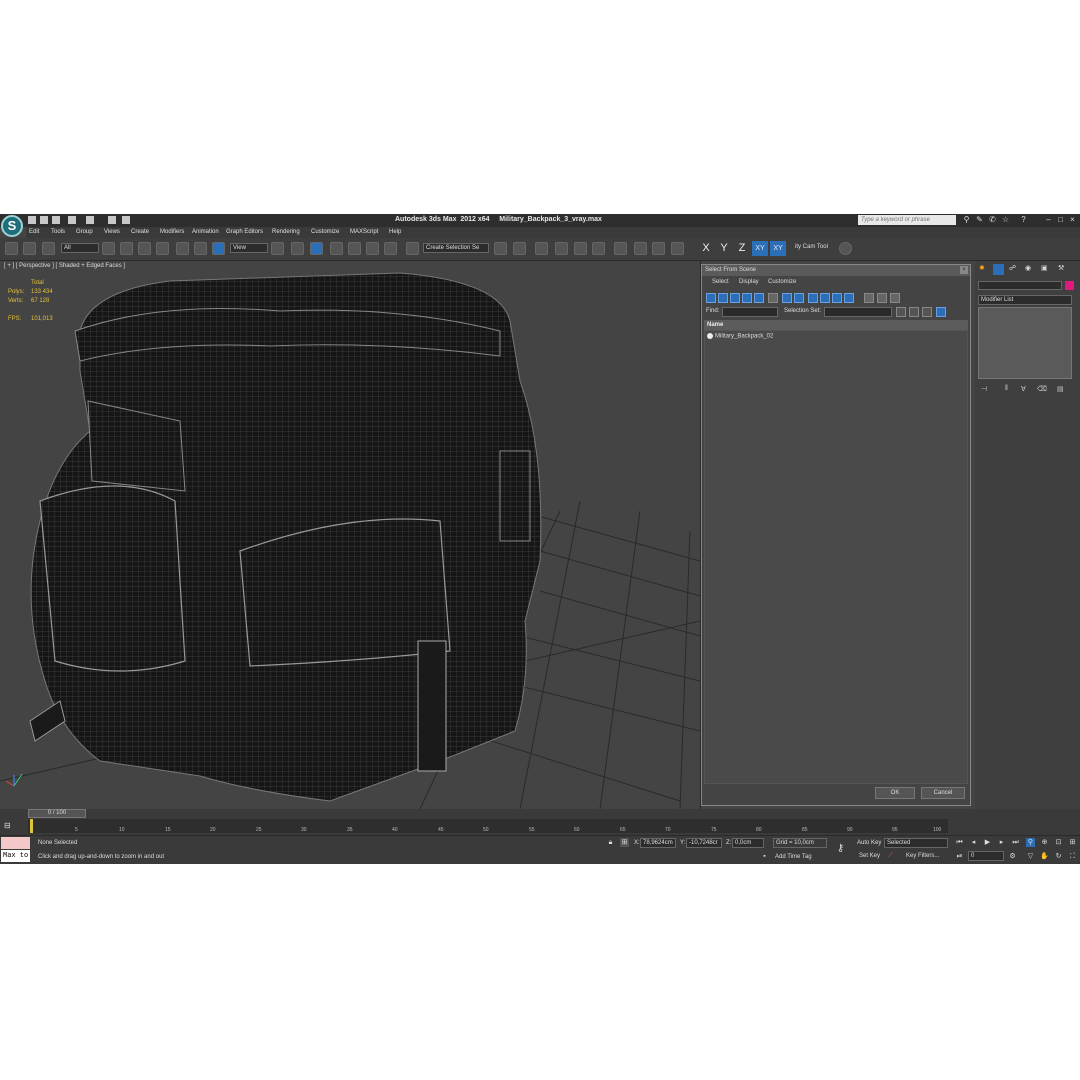 The height and width of the screenshot is (1080, 1080). I want to click on search-input: Type a keyword or phrase, so click(907, 220).